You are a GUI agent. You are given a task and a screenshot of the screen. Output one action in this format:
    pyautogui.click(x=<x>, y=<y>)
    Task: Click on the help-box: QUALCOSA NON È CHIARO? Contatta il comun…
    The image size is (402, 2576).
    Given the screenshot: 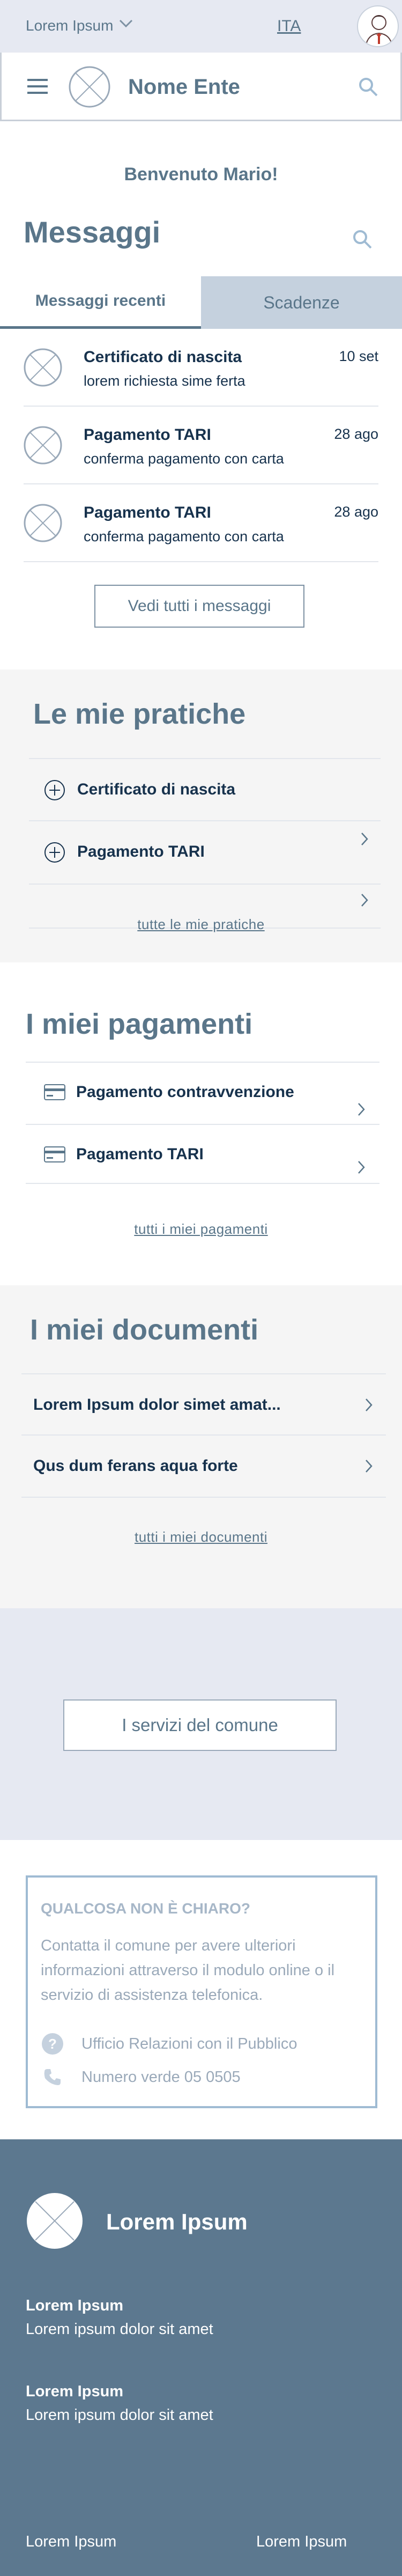 What is the action you would take?
    pyautogui.click(x=202, y=1991)
    